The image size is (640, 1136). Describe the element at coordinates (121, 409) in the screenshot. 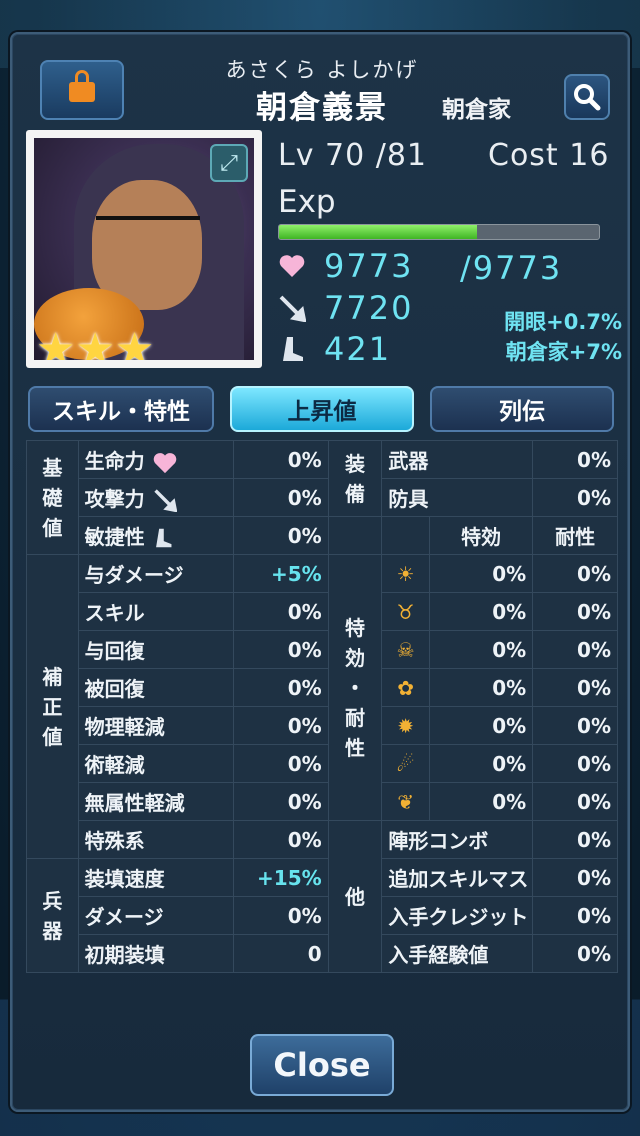

I see `tab-skill-traits: スキル・特性` at that location.